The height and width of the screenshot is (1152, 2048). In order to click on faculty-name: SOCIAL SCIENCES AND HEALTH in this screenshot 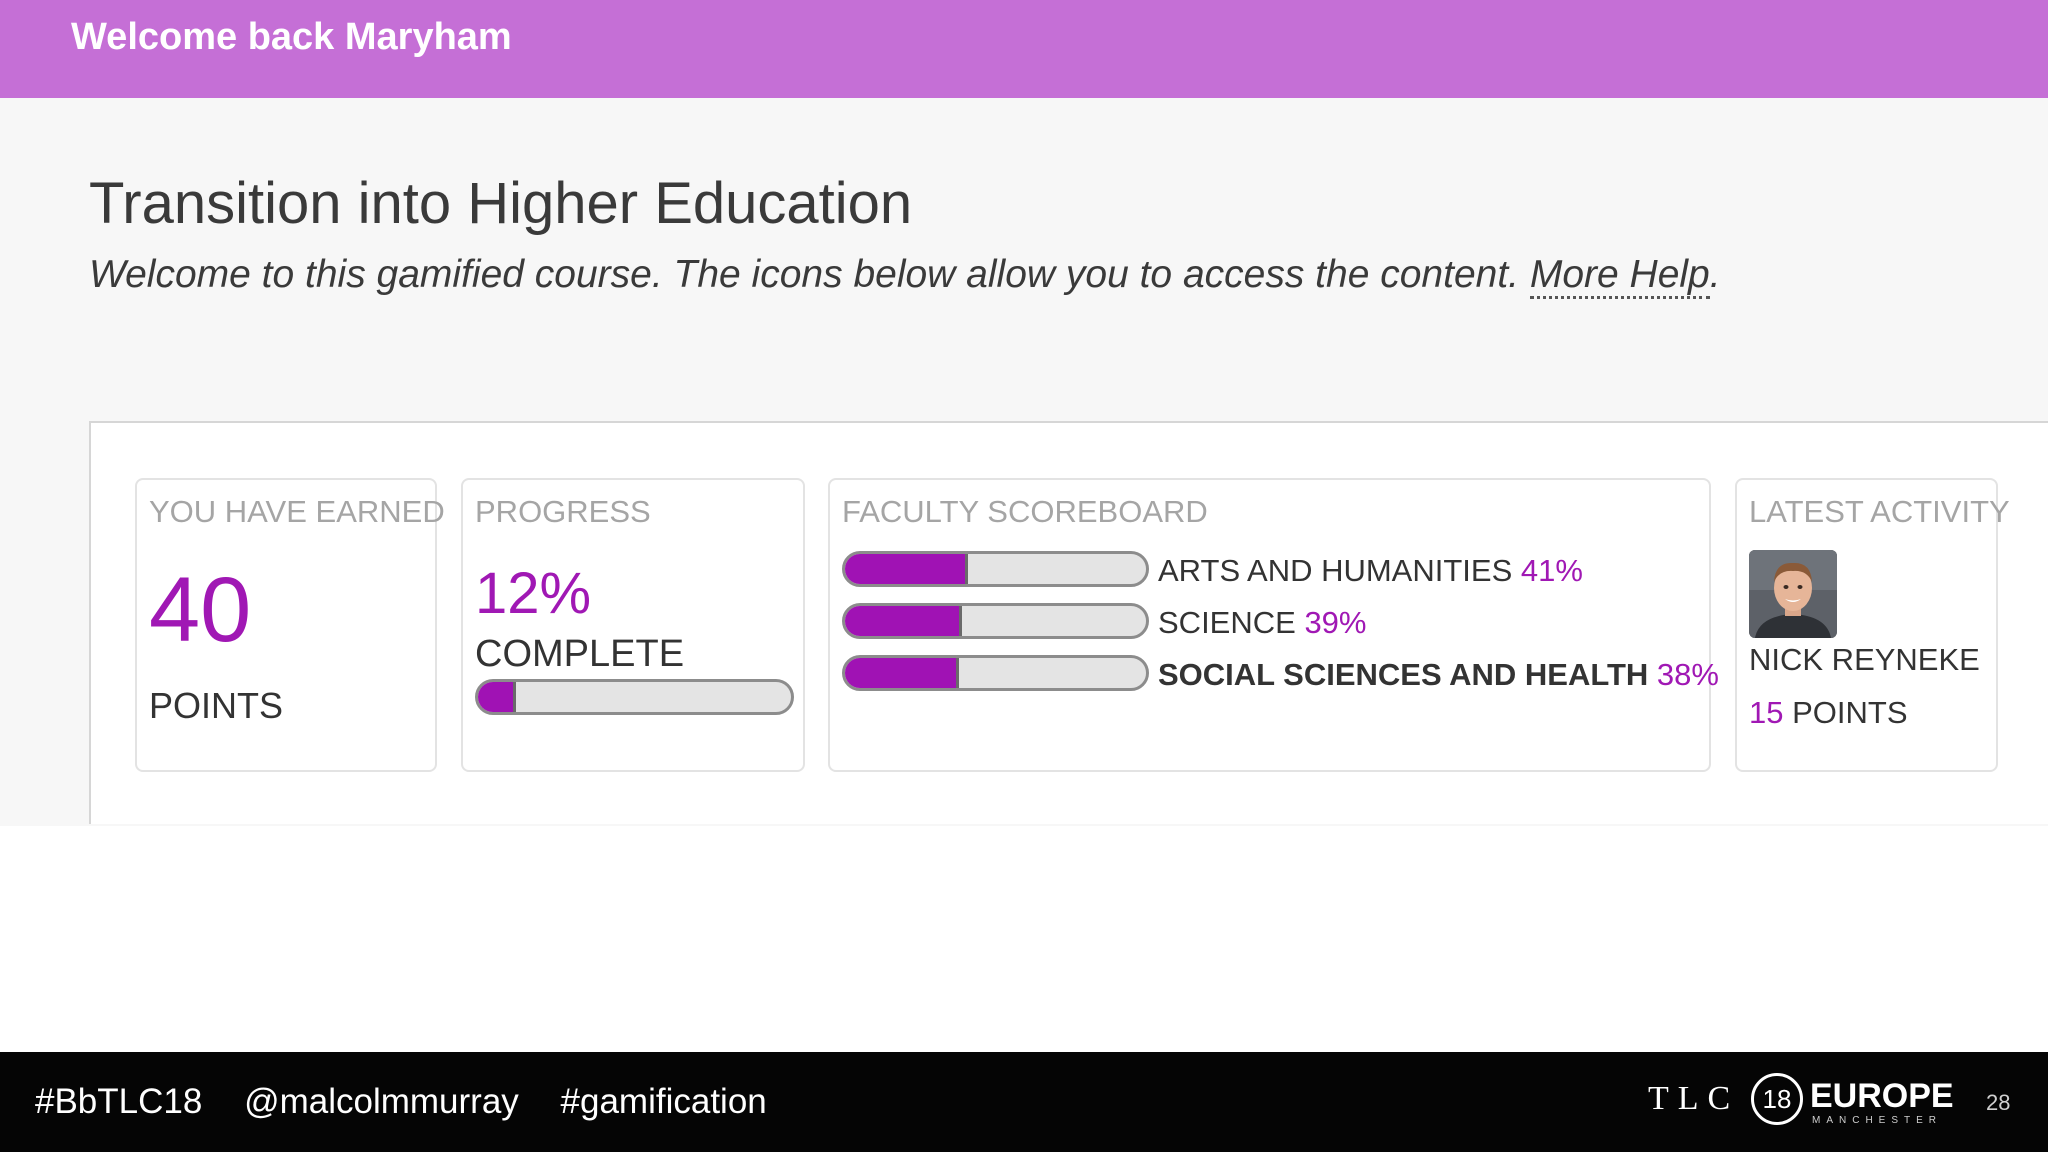, I will do `click(1403, 674)`.